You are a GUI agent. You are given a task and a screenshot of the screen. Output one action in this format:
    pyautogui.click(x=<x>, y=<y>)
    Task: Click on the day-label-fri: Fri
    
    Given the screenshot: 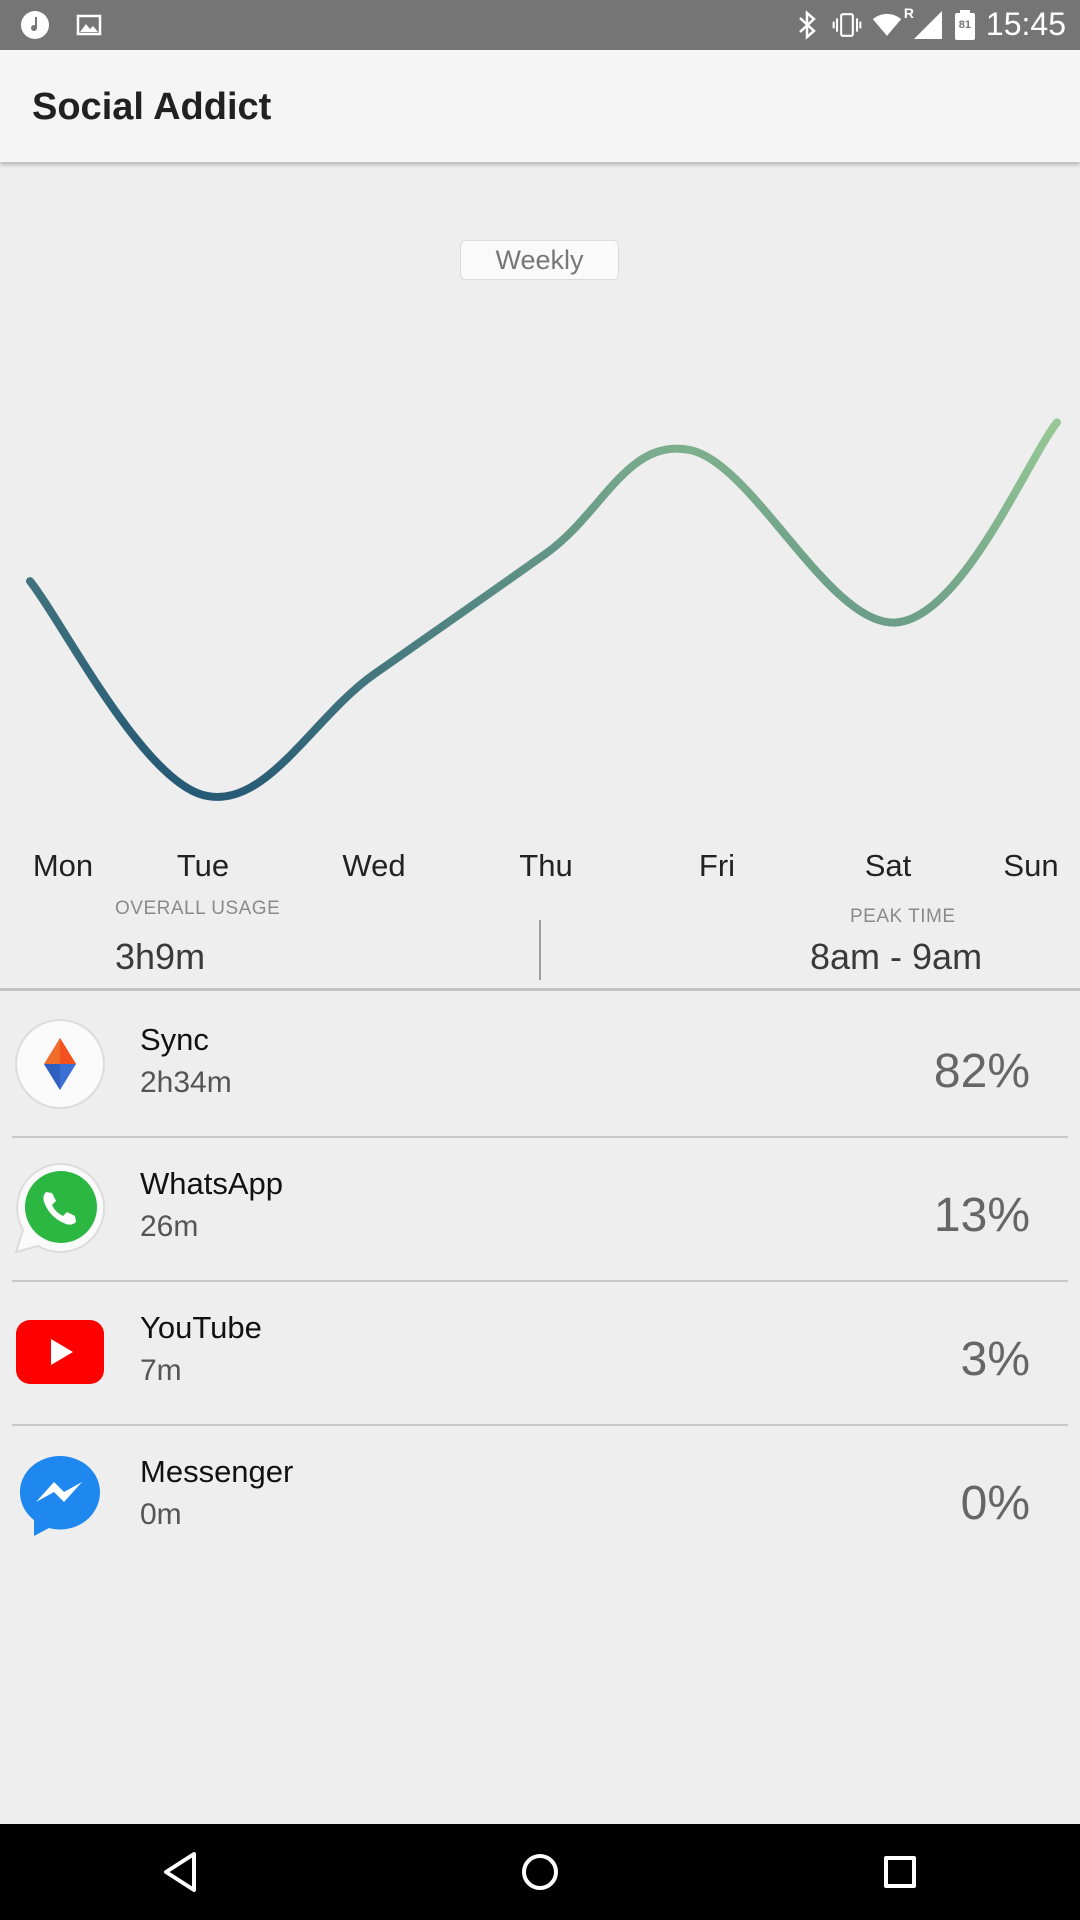 What is the action you would take?
    pyautogui.click(x=717, y=865)
    